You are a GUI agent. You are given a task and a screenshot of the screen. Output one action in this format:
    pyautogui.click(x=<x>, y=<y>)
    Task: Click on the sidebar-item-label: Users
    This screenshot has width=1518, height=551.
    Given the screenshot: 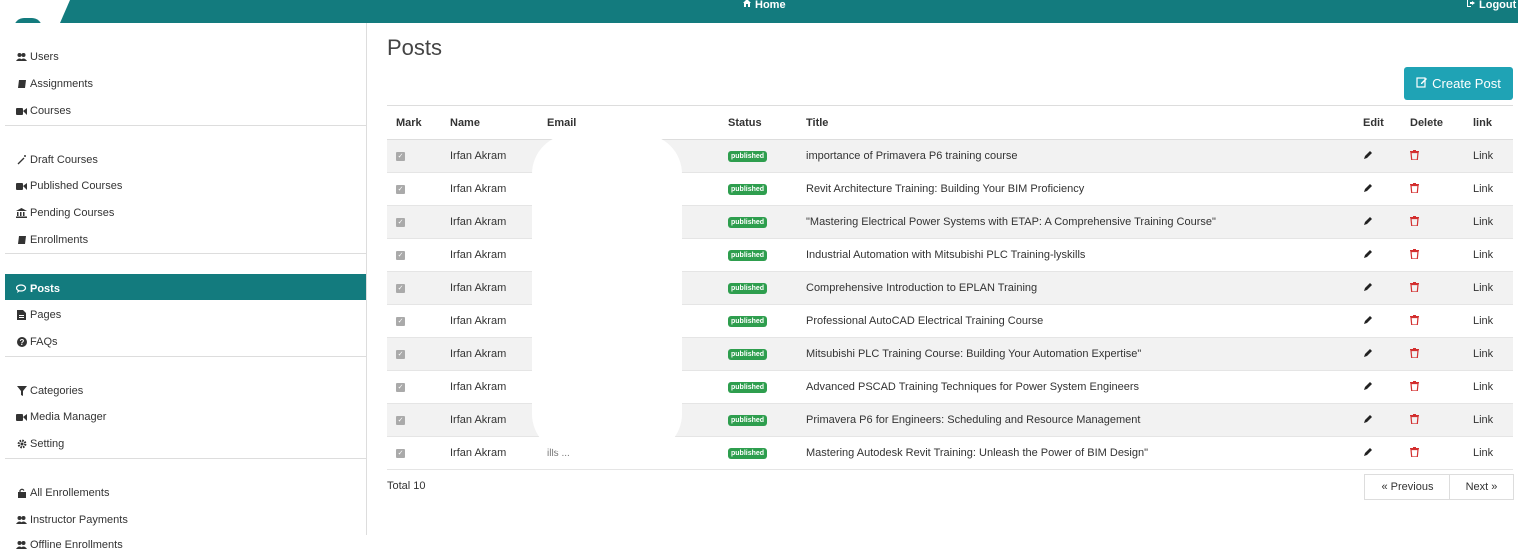 What is the action you would take?
    pyautogui.click(x=44, y=57)
    